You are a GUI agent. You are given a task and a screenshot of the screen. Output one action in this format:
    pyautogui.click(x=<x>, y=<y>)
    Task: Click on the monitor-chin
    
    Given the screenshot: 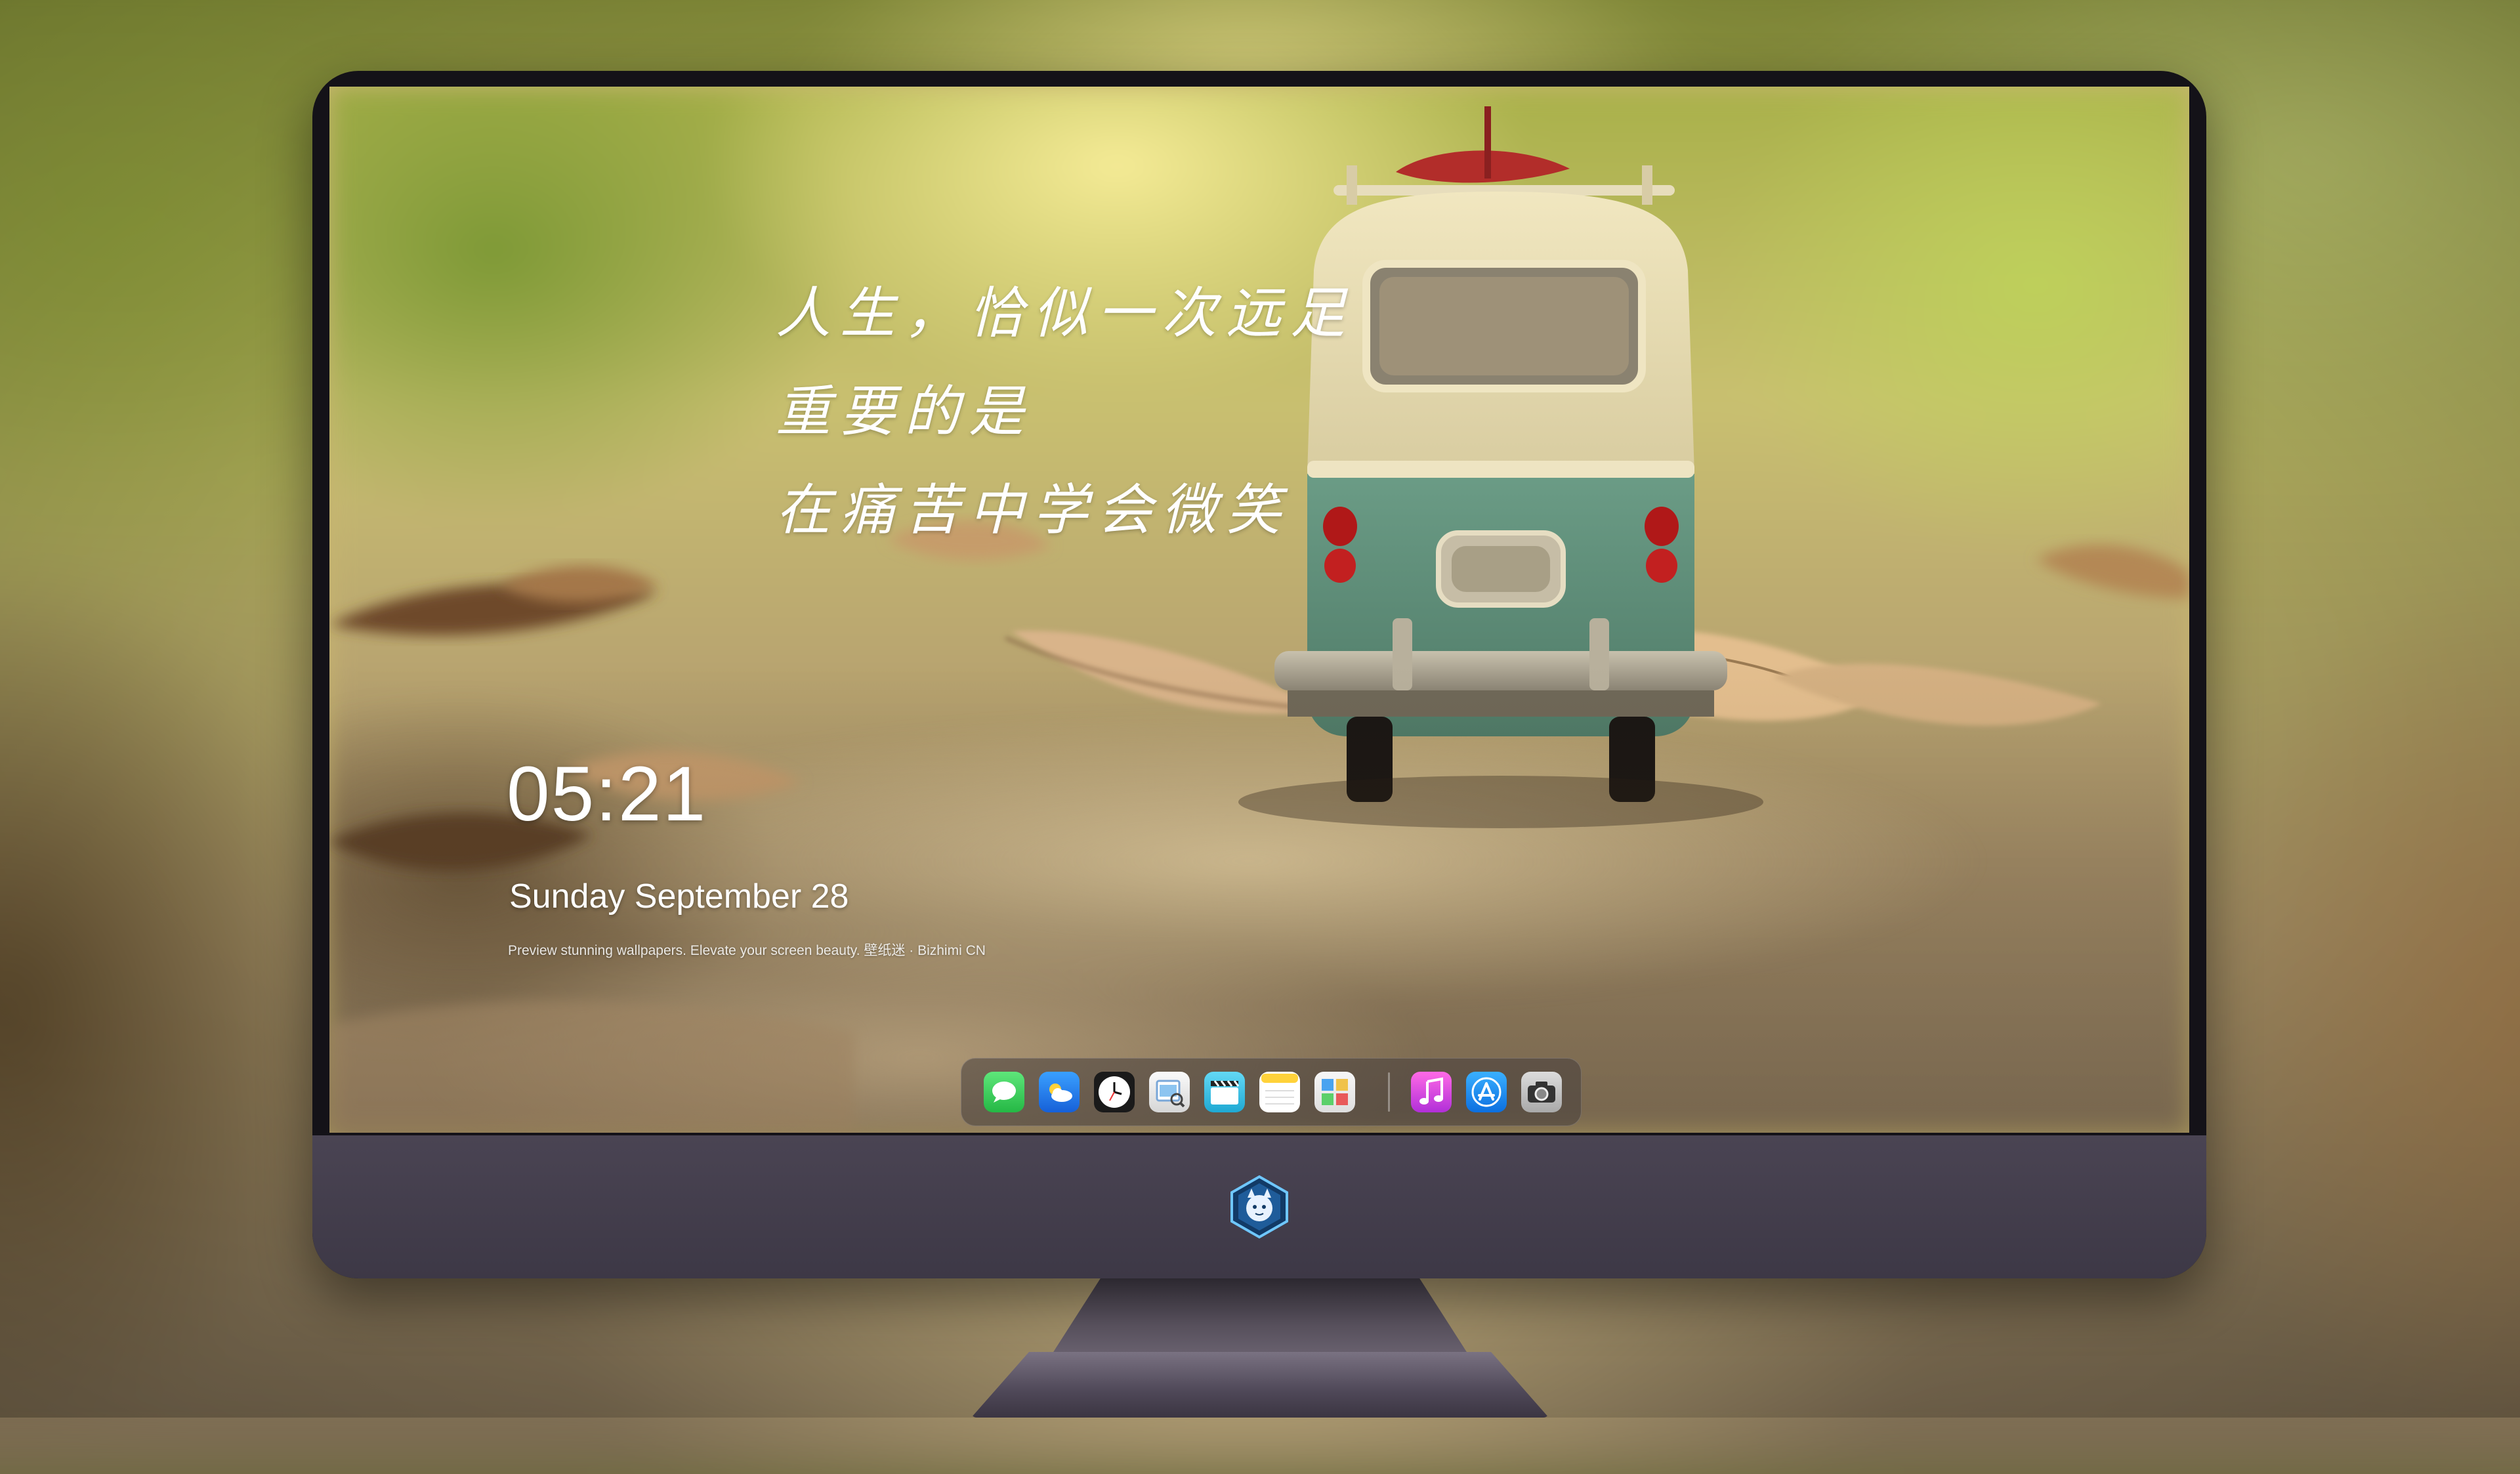 What is the action you would take?
    pyautogui.click(x=1259, y=1206)
    